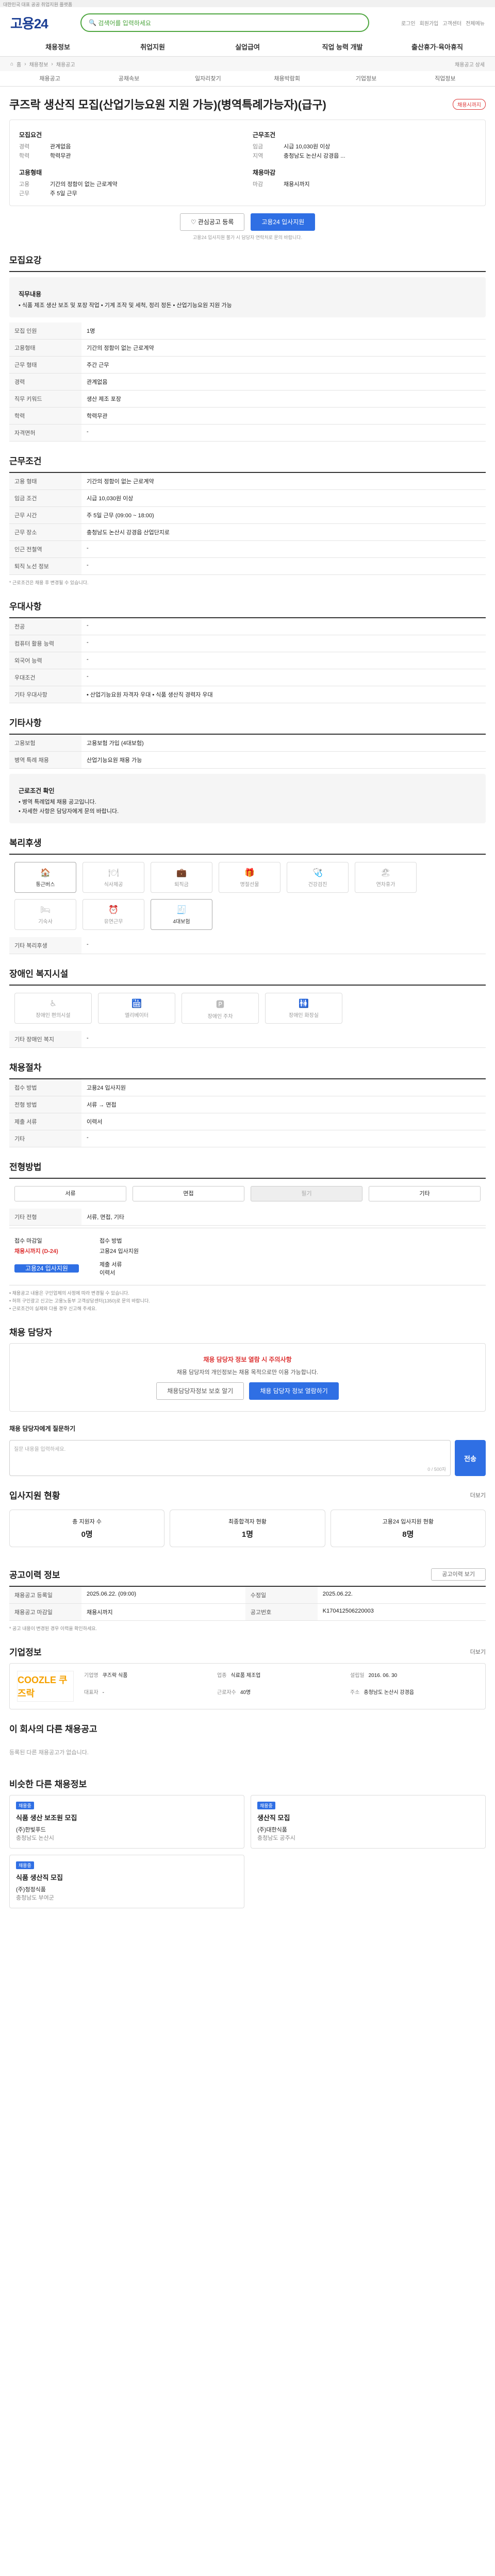  I want to click on kv-val: 주 5일 근무, so click(63, 194).